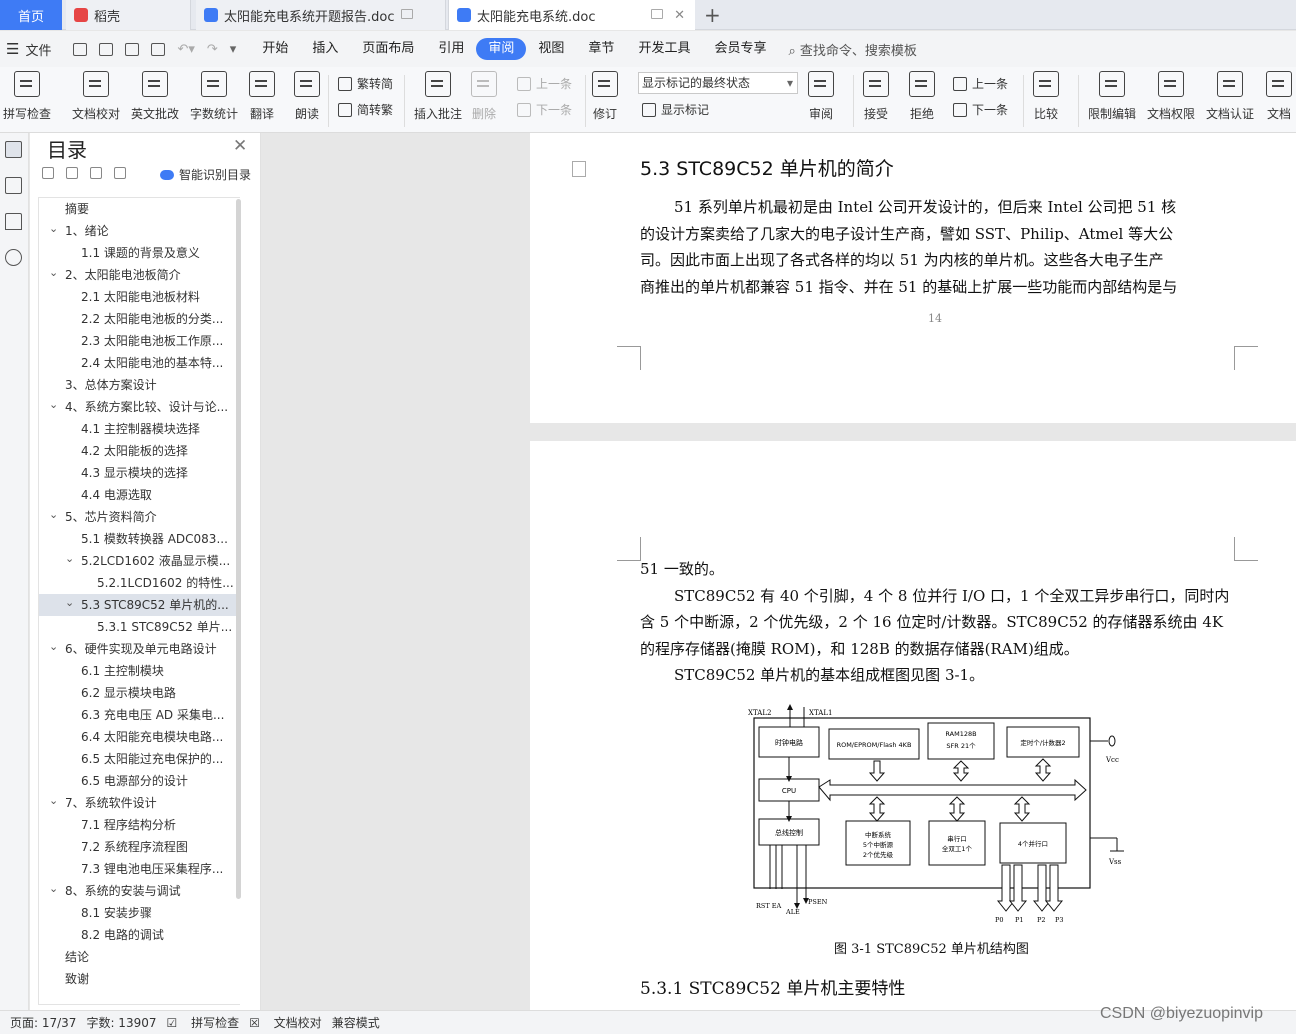  What do you see at coordinates (325, 49) in the screenshot?
I see `menu-tab-1: 插入` at bounding box center [325, 49].